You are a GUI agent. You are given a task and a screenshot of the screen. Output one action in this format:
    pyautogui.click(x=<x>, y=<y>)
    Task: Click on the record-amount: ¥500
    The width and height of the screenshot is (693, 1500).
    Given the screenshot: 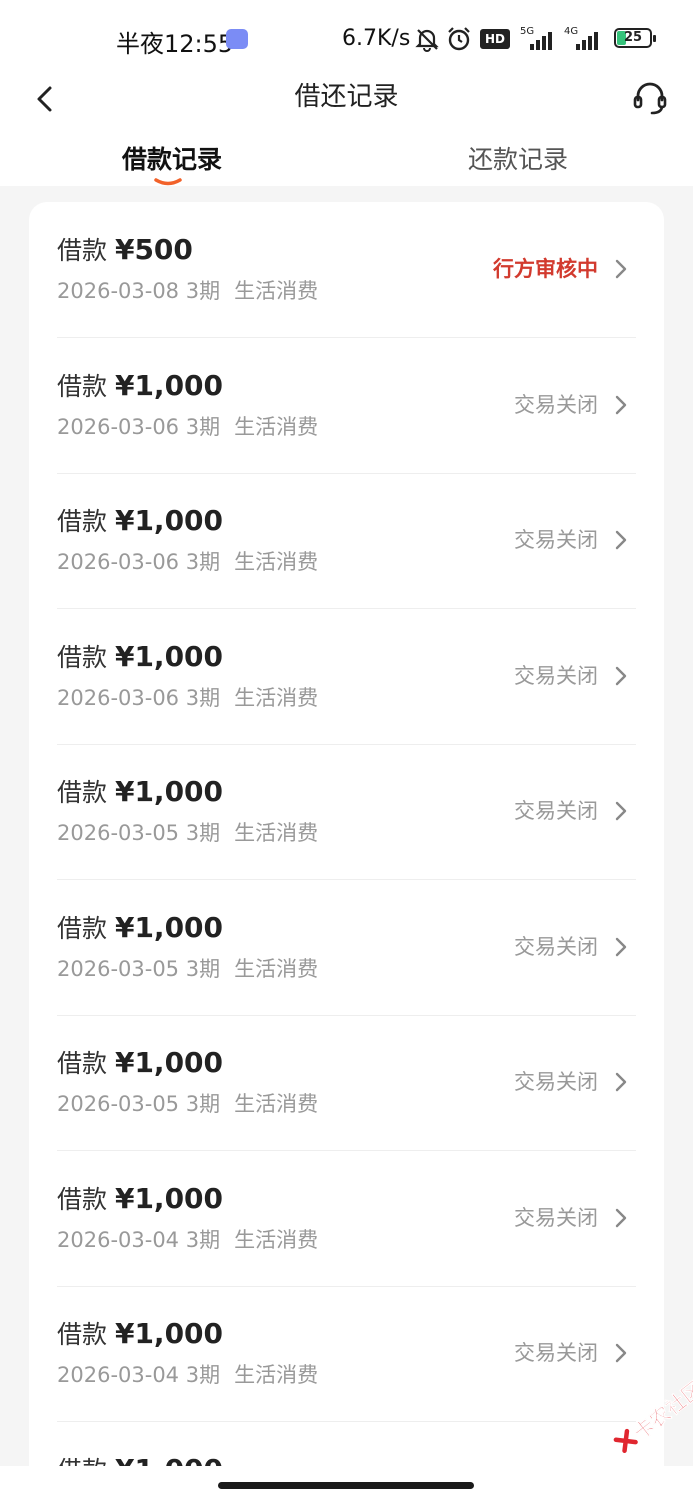 What is the action you would take?
    pyautogui.click(x=153, y=249)
    